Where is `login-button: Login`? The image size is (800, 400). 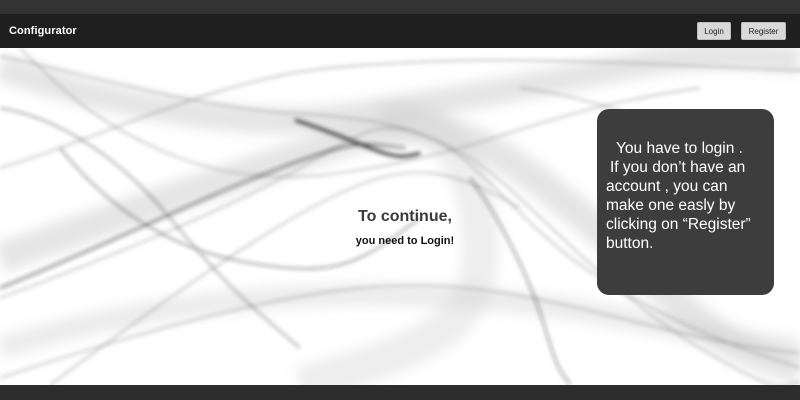 login-button: Login is located at coordinates (714, 31).